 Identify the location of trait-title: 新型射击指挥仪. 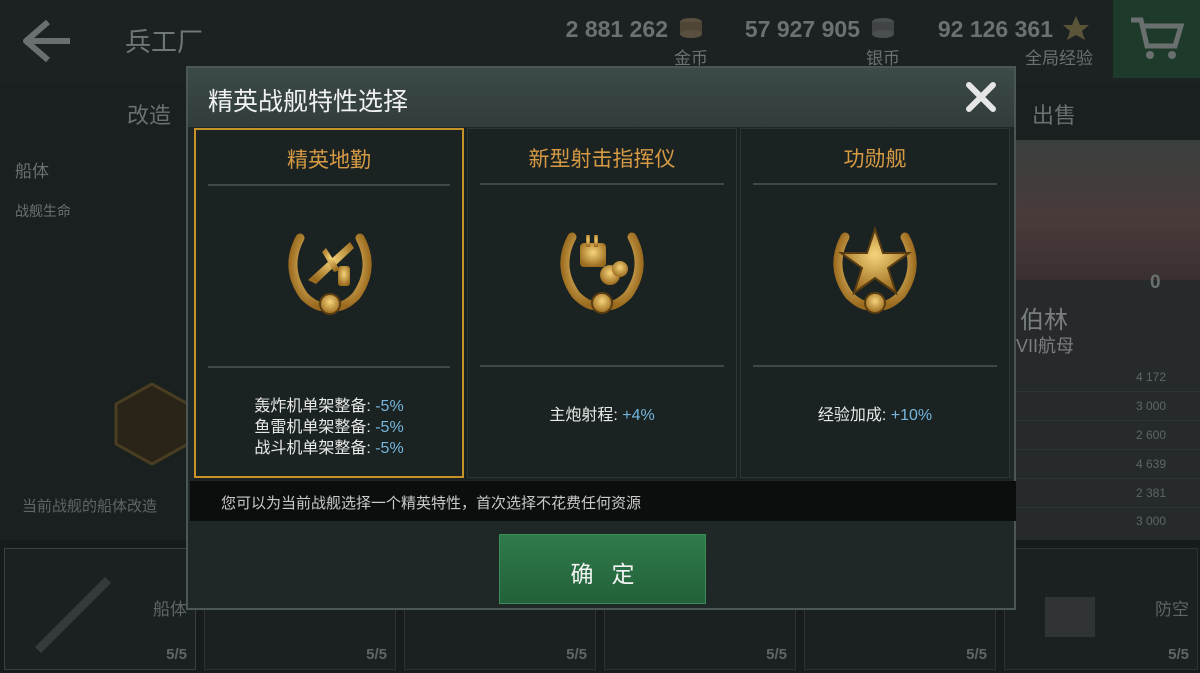
(602, 159).